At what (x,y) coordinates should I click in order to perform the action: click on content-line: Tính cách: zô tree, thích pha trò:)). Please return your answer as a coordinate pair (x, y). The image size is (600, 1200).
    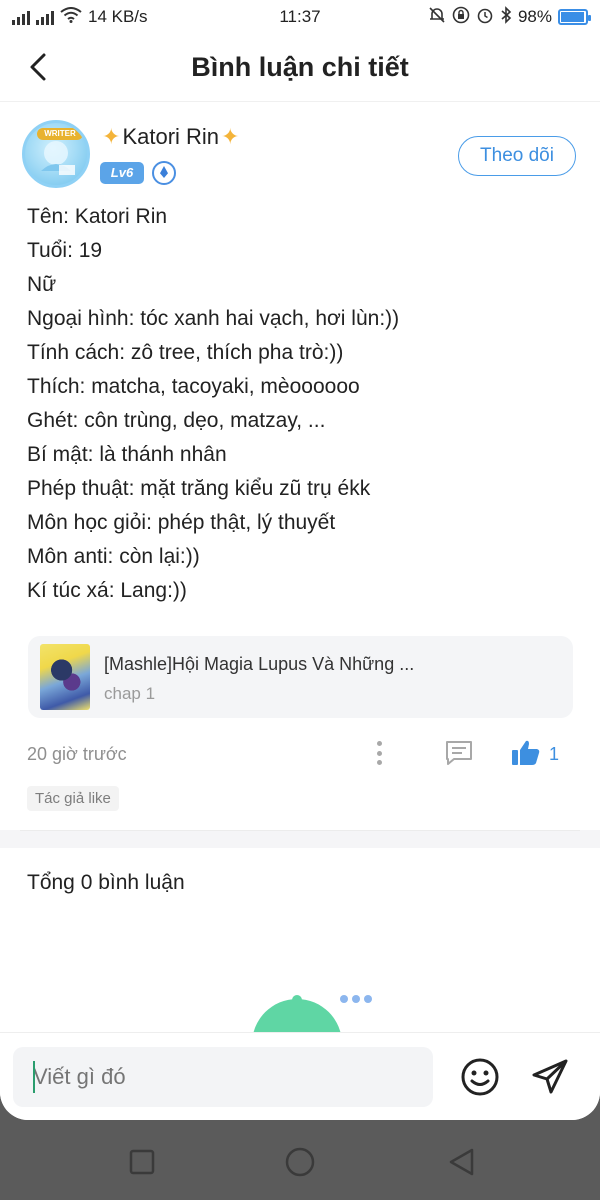
    Looking at the image, I should click on (185, 352).